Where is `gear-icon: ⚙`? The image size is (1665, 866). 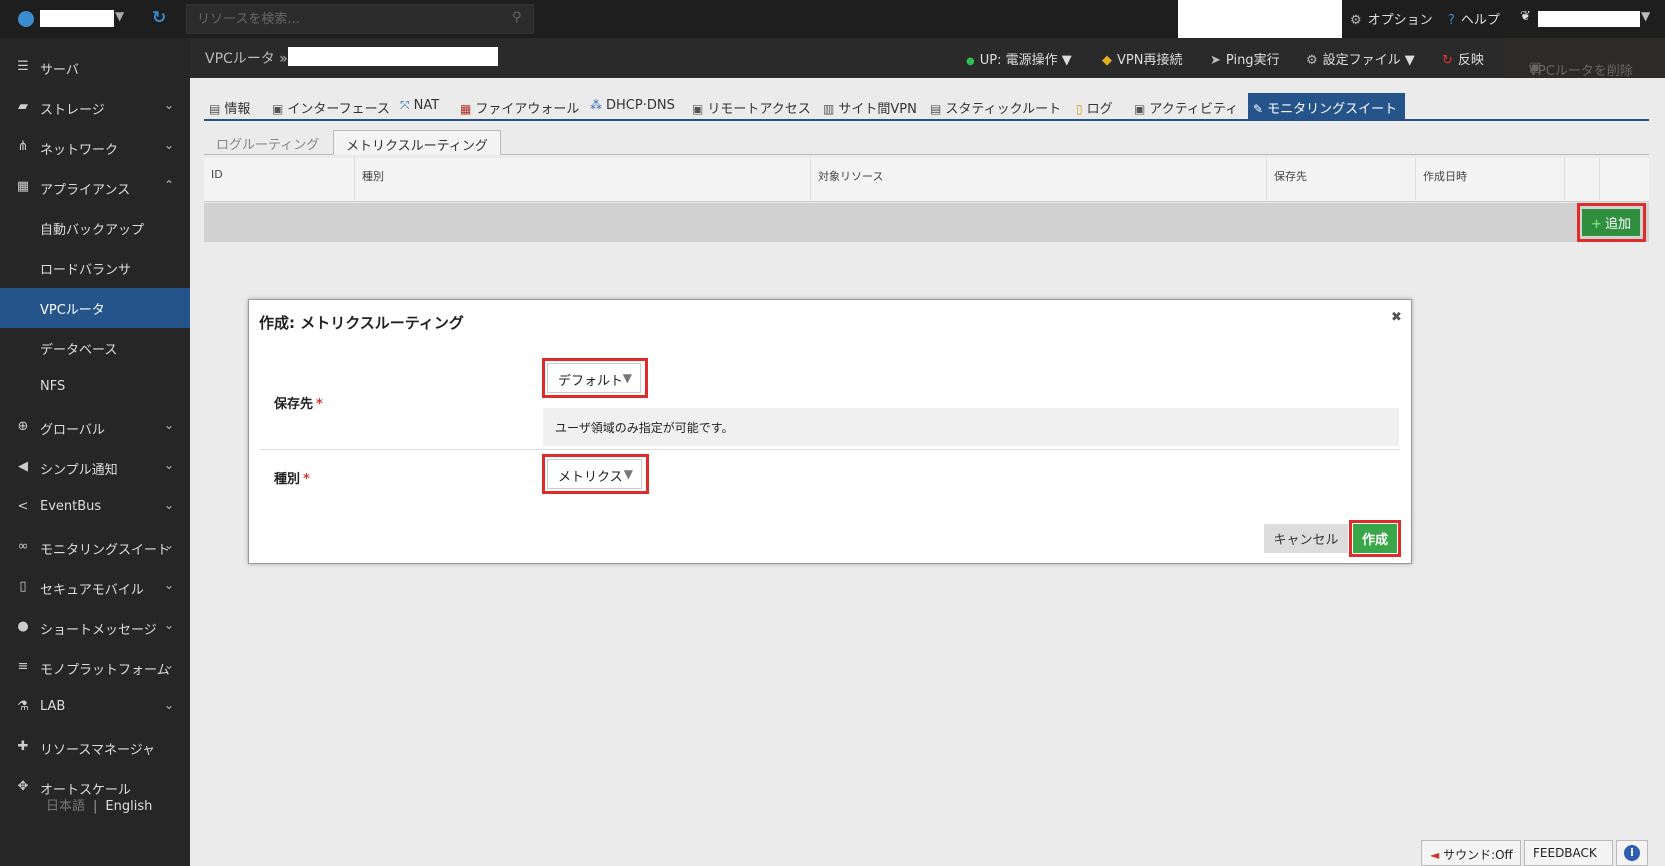 gear-icon: ⚙ is located at coordinates (1356, 20).